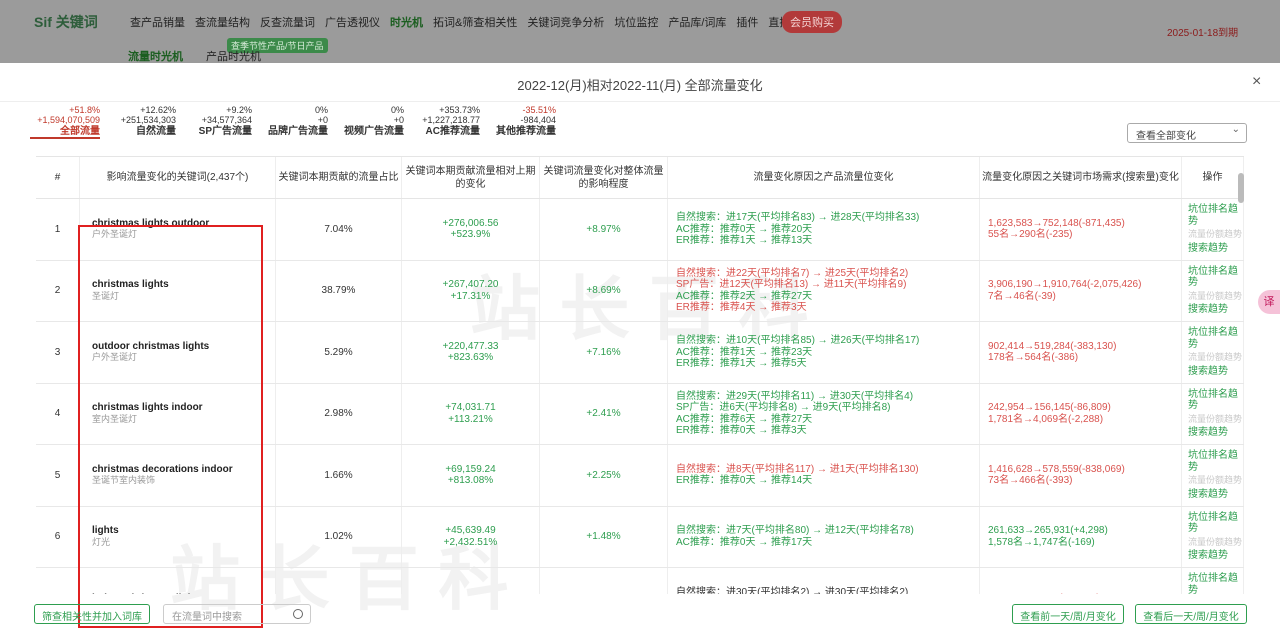 The image size is (1280, 631). I want to click on nav-item: 广告透视仪, so click(352, 22).